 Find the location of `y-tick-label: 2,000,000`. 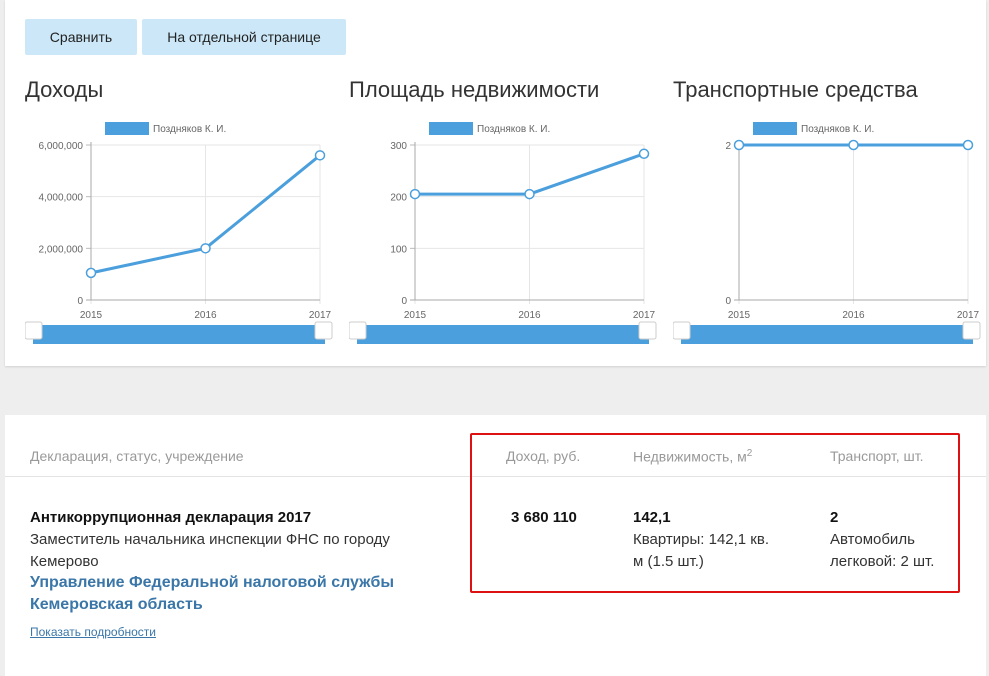

y-tick-label: 2,000,000 is located at coordinates (61, 249).